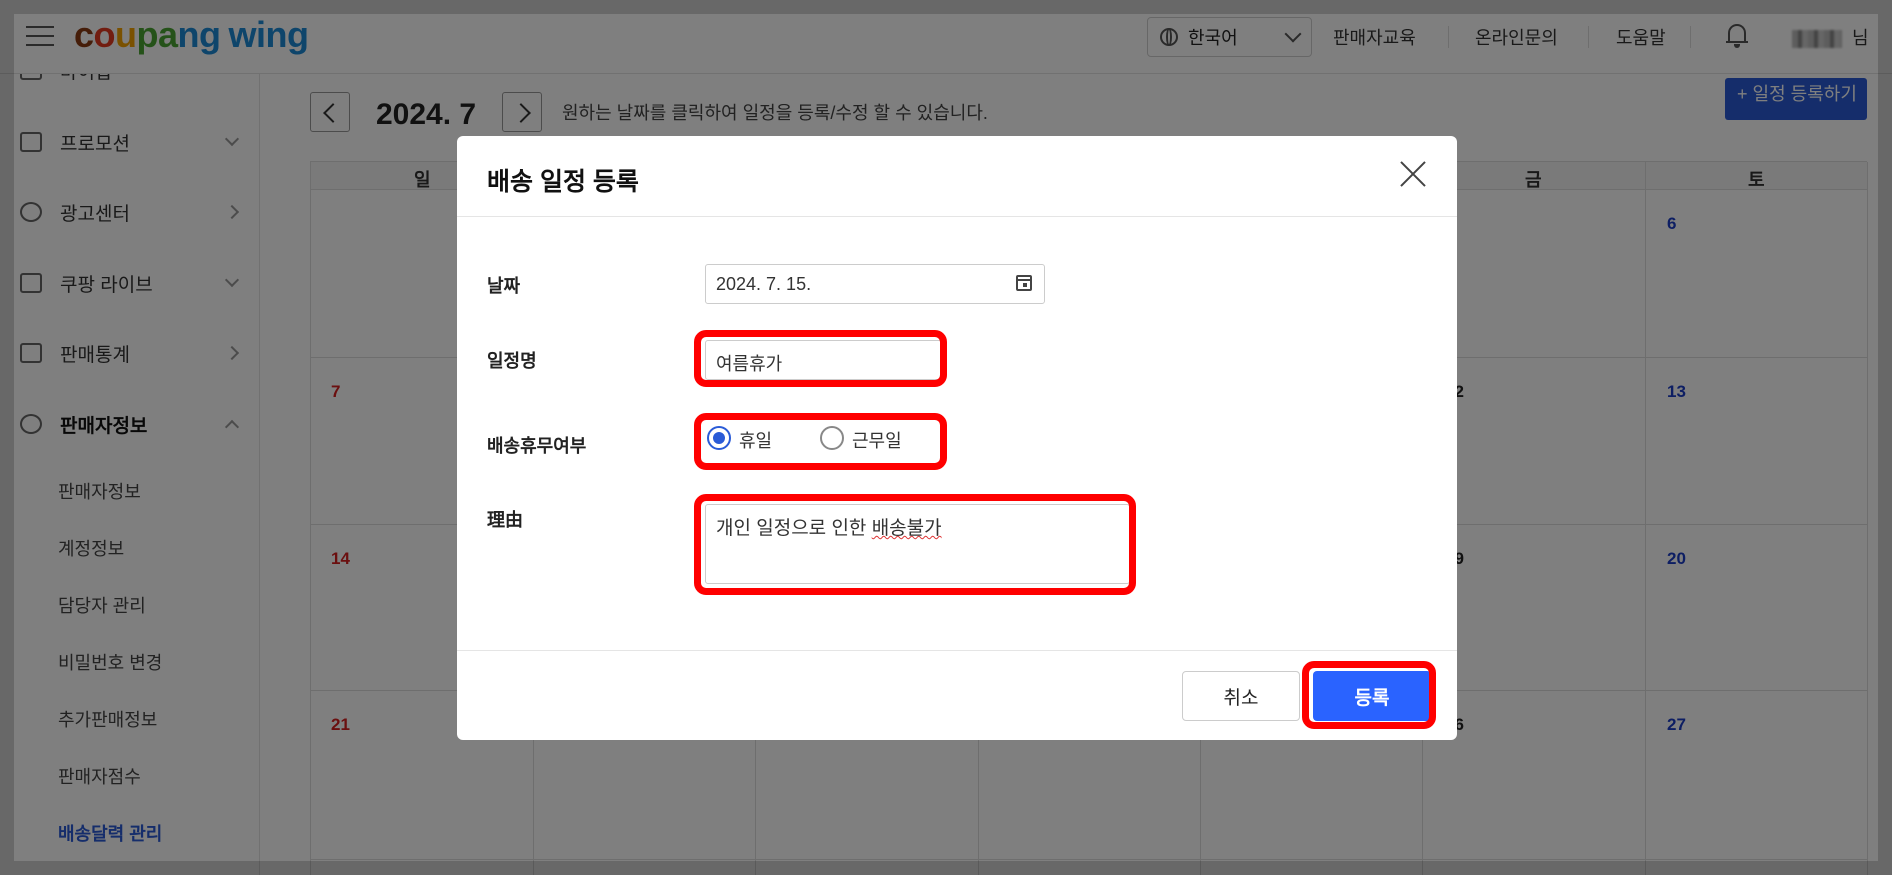  What do you see at coordinates (825, 360) in the screenshot?
I see `schedule-name-input: 여름휴가` at bounding box center [825, 360].